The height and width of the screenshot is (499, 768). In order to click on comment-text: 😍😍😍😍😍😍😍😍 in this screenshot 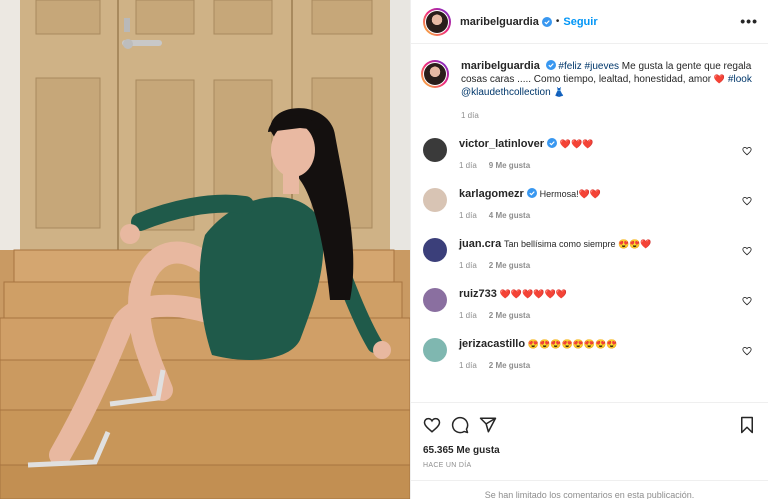, I will do `click(572, 344)`.